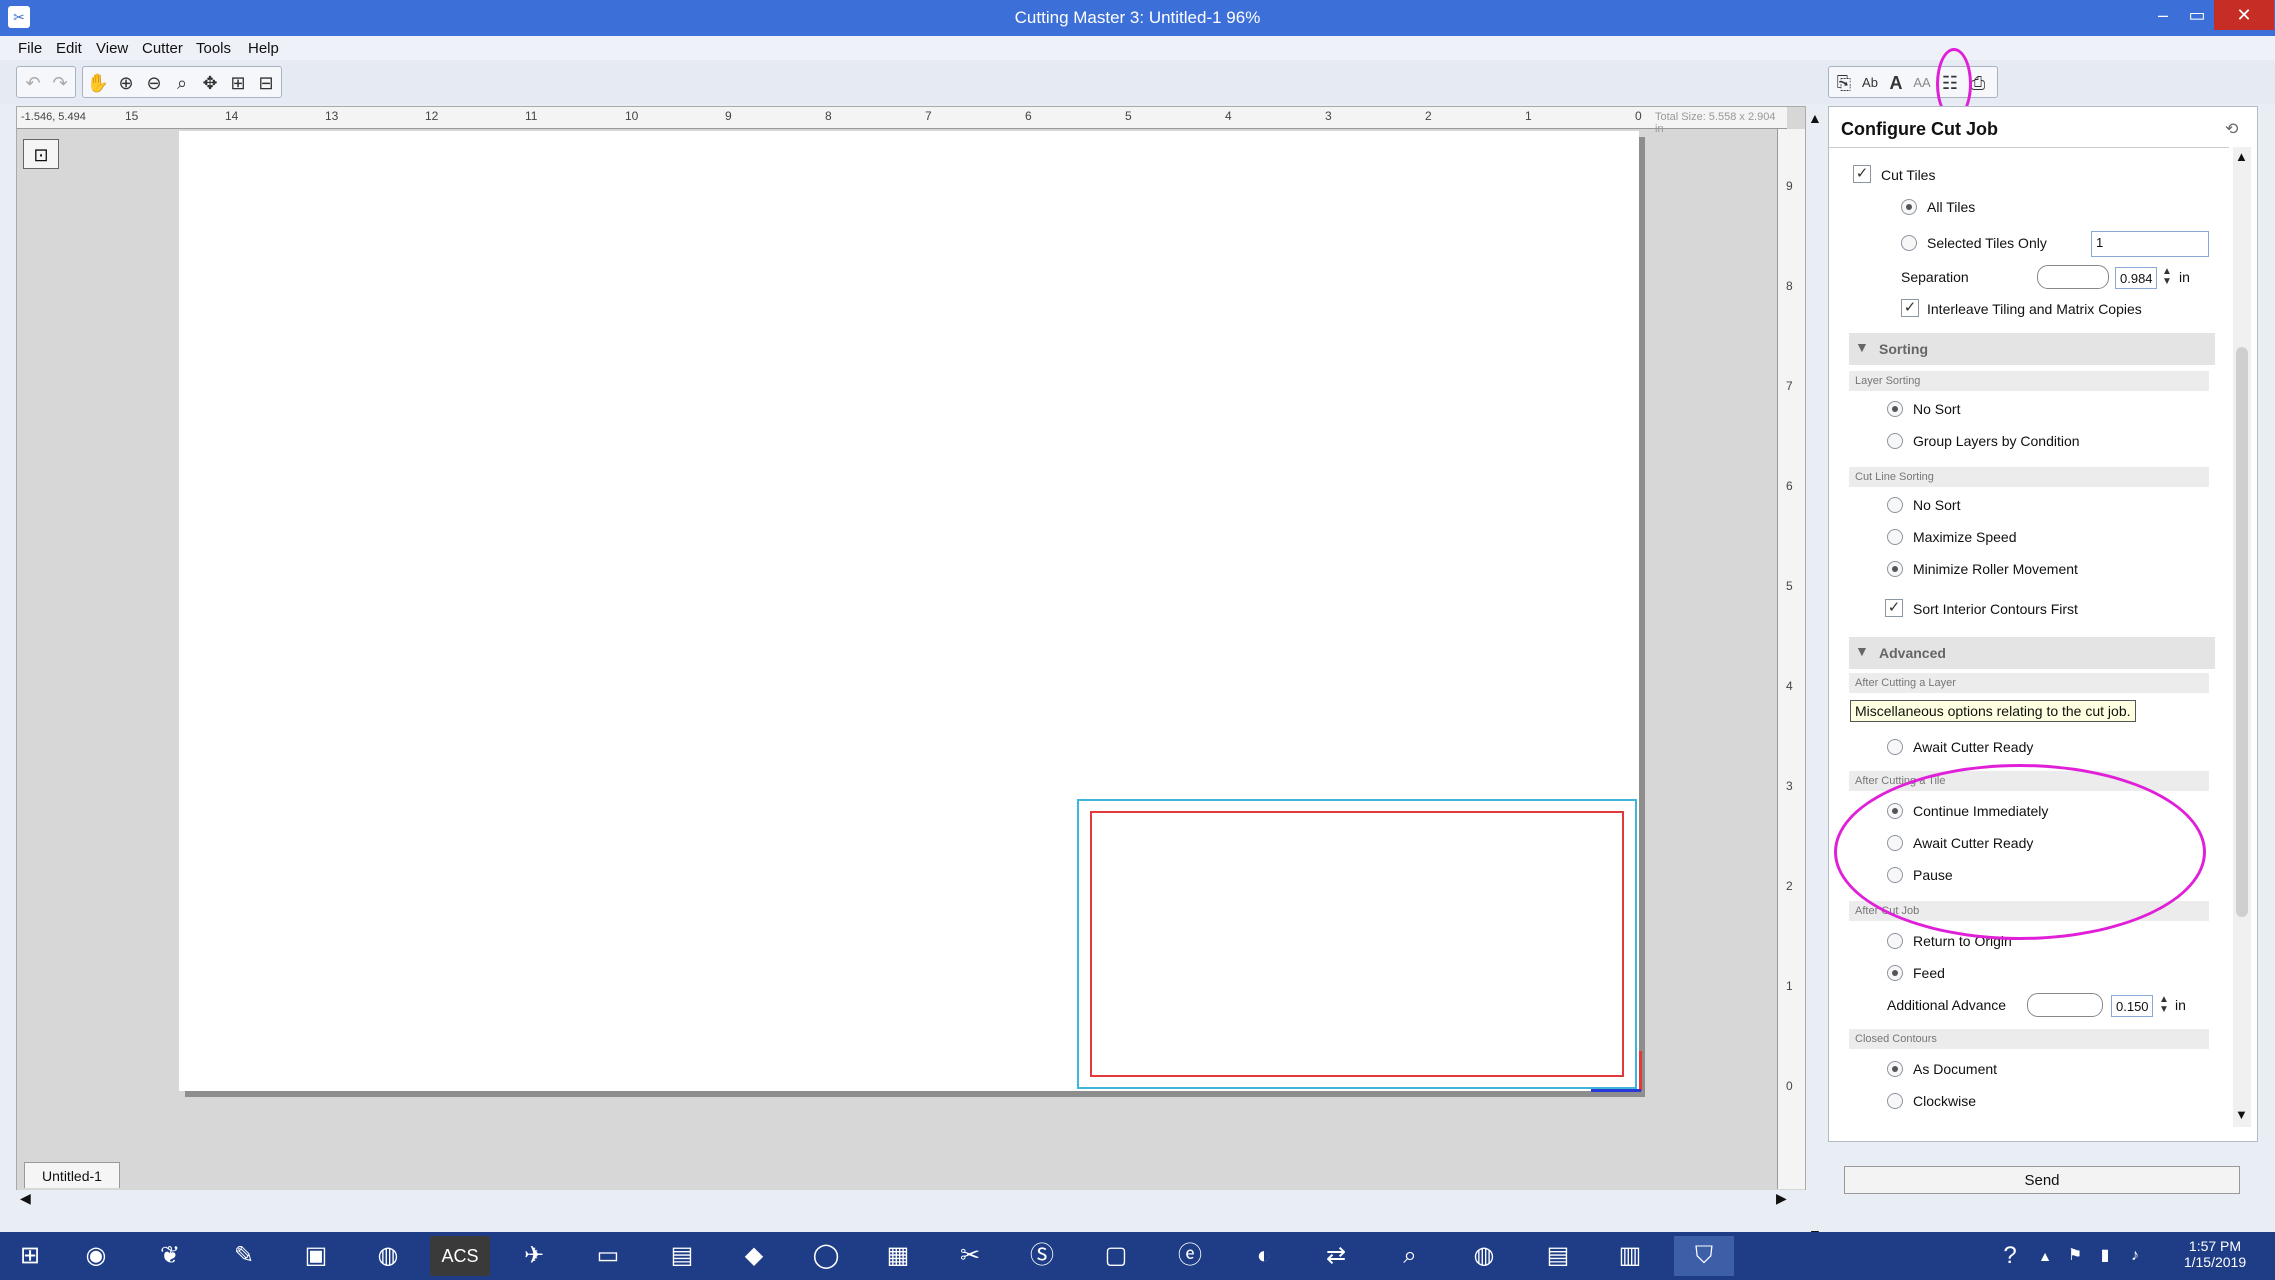  I want to click on ruler-v-tick: 2, so click(1789, 886).